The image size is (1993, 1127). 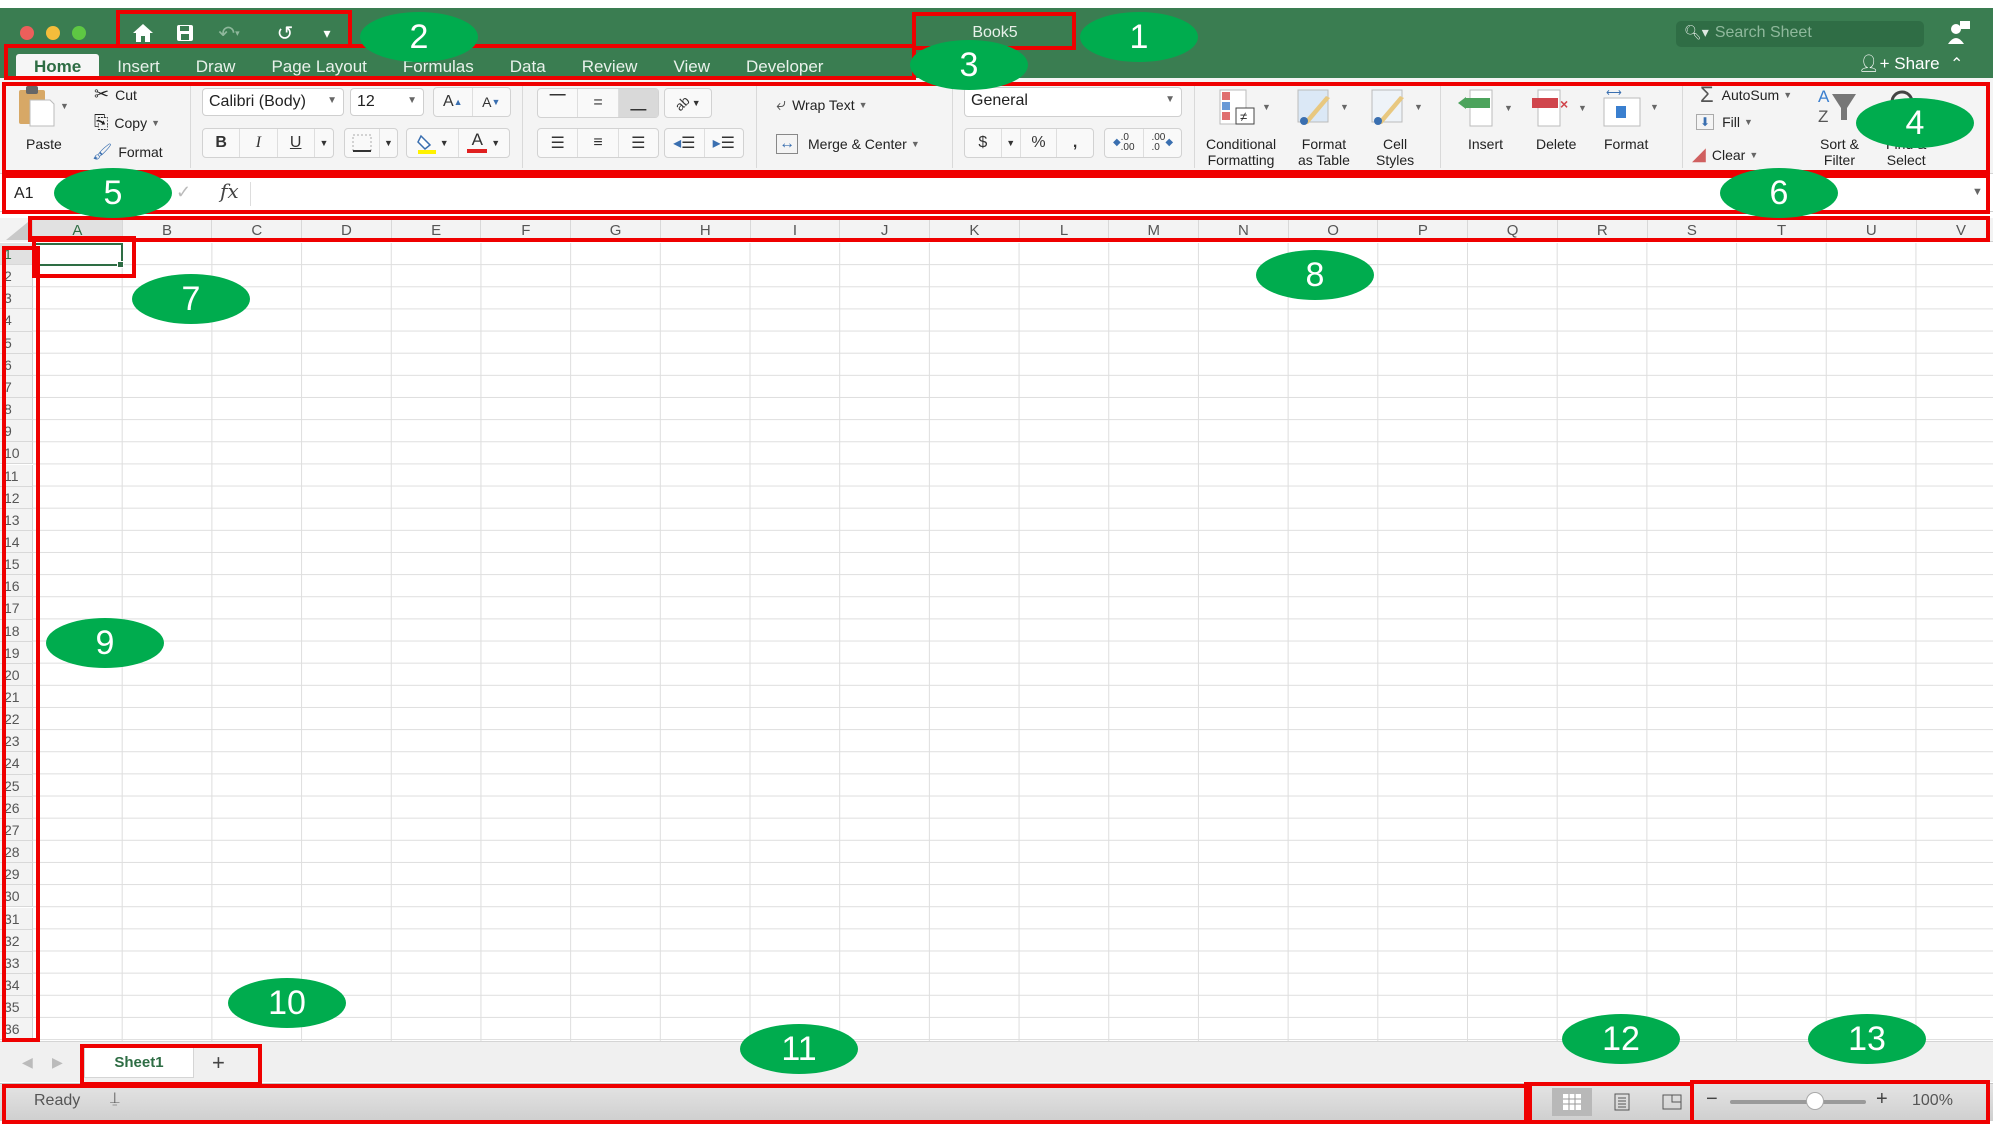 What do you see at coordinates (1395, 152) in the screenshot?
I see `cell-styles-label: Cell Styles` at bounding box center [1395, 152].